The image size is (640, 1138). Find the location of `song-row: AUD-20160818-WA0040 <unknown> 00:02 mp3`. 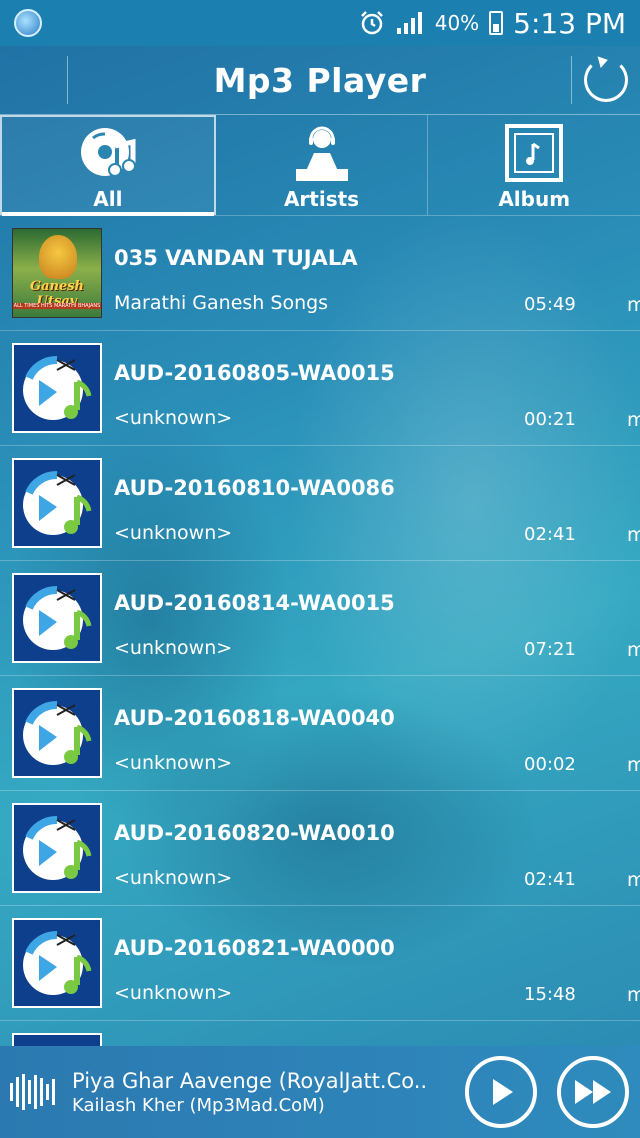

song-row: AUD-20160818-WA0040 <unknown> 00:02 mp3 is located at coordinates (320, 733).